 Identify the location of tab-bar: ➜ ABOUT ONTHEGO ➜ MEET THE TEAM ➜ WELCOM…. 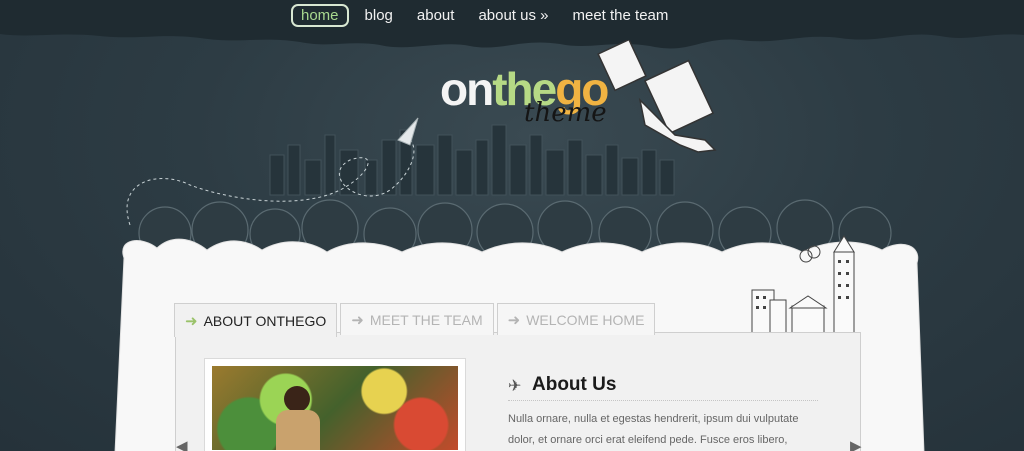
(415, 320).